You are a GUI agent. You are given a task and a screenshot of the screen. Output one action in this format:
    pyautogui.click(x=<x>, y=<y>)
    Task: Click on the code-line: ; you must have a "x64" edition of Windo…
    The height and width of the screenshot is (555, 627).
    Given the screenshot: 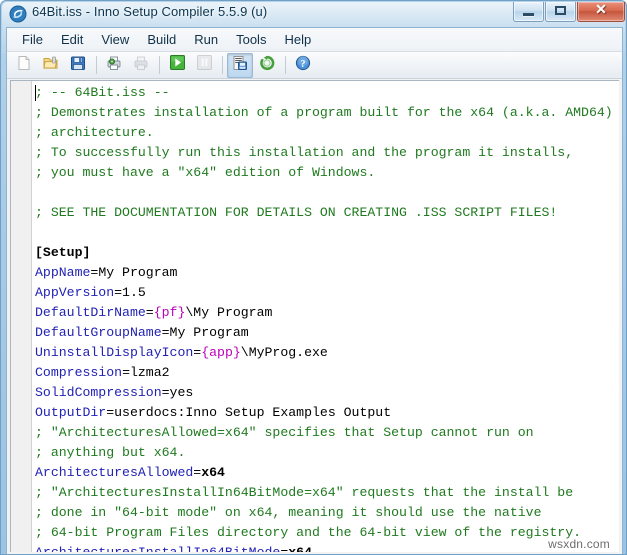 What is the action you would take?
    pyautogui.click(x=327, y=173)
    